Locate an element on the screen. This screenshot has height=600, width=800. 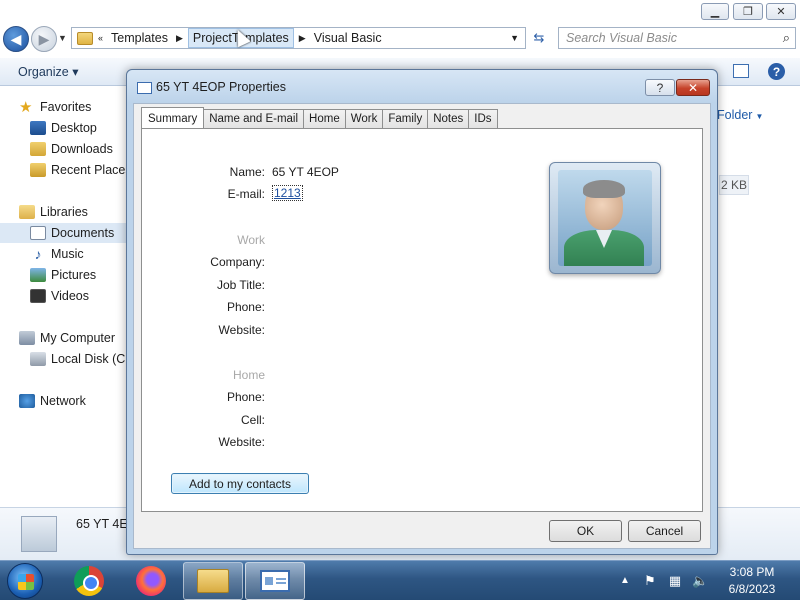
taskbar-explorer is located at coordinates (213, 581).